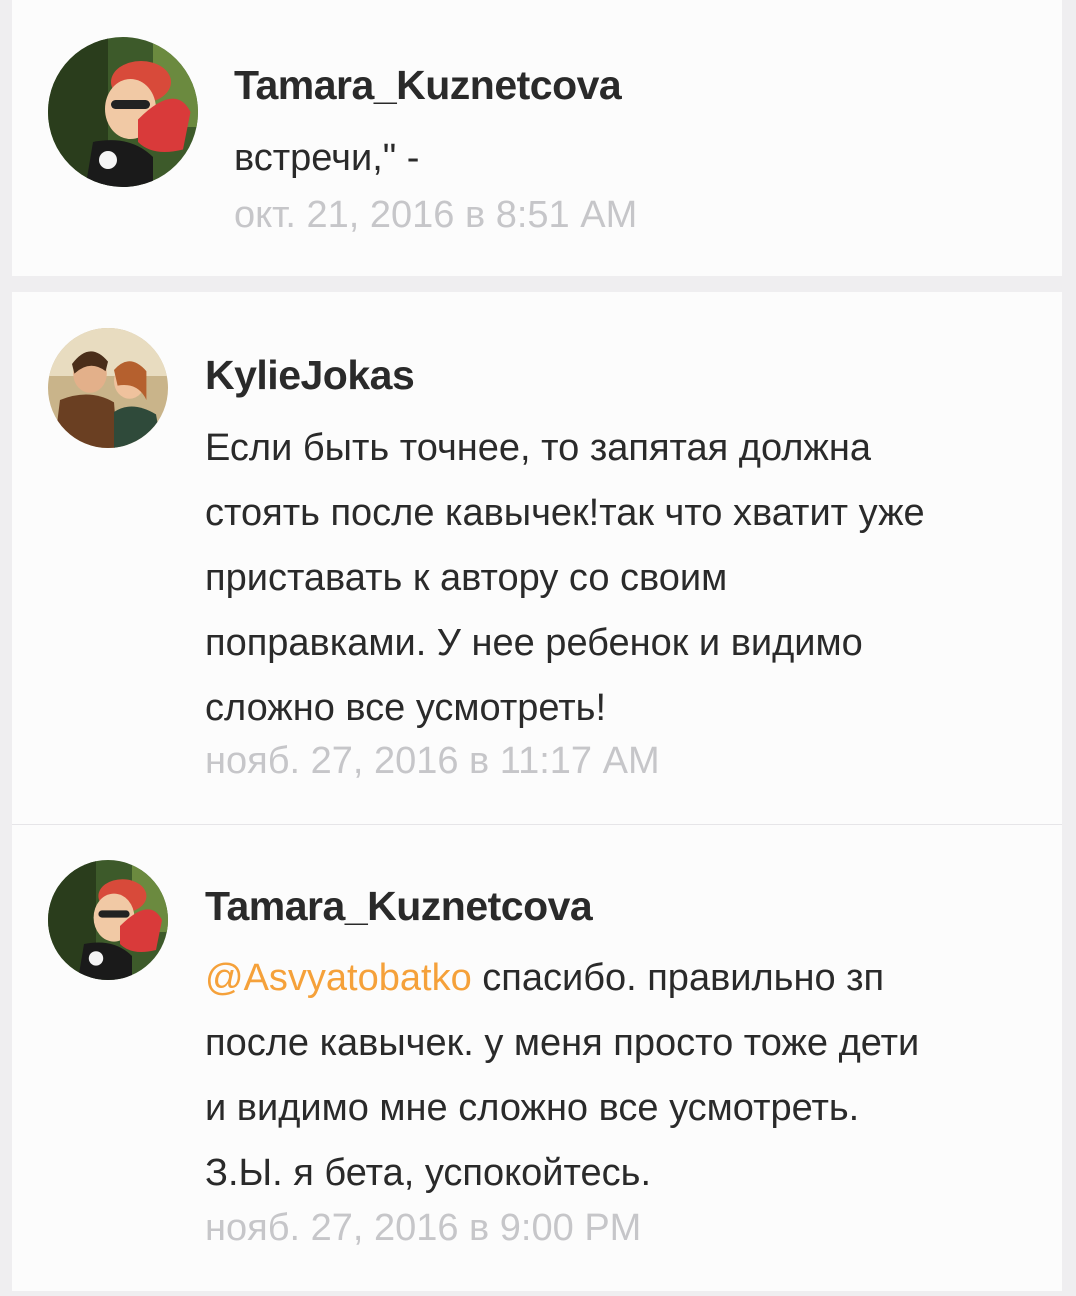 The width and height of the screenshot is (1076, 1296). What do you see at coordinates (428, 1173) in the screenshot?
I see `comment-text-line: З.Ы. я бета, успокойтесь.` at bounding box center [428, 1173].